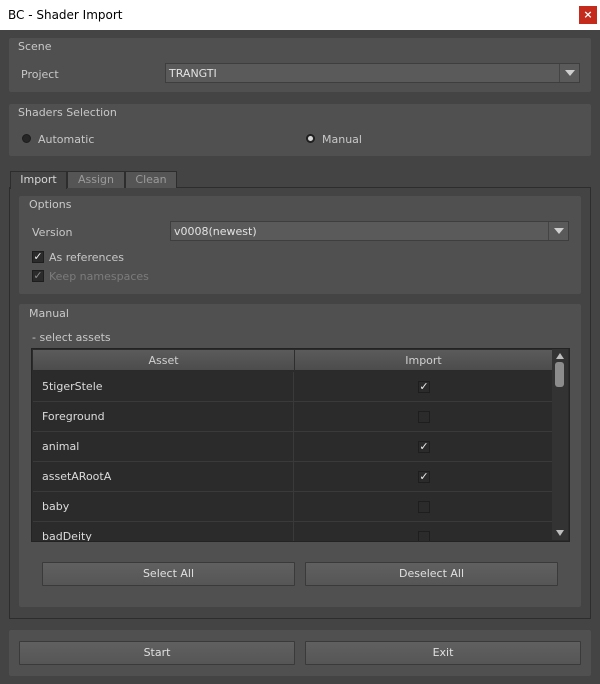 The image size is (600, 684). What do you see at coordinates (163, 477) in the screenshot?
I see `asset-name-cell: assetARootA` at bounding box center [163, 477].